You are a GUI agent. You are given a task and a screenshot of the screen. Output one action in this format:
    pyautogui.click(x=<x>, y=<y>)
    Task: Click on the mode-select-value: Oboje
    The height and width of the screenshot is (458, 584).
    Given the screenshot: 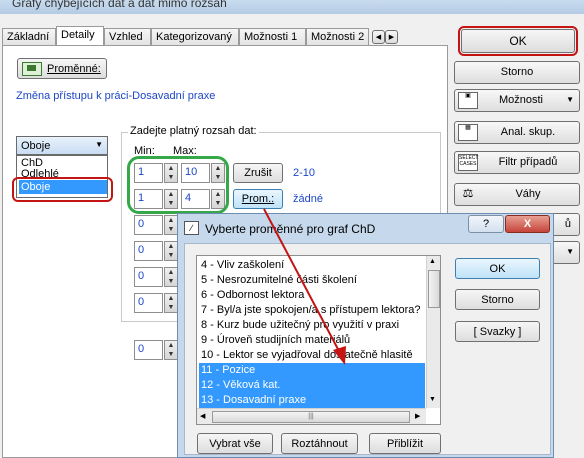 What is the action you would take?
    pyautogui.click(x=36, y=146)
    